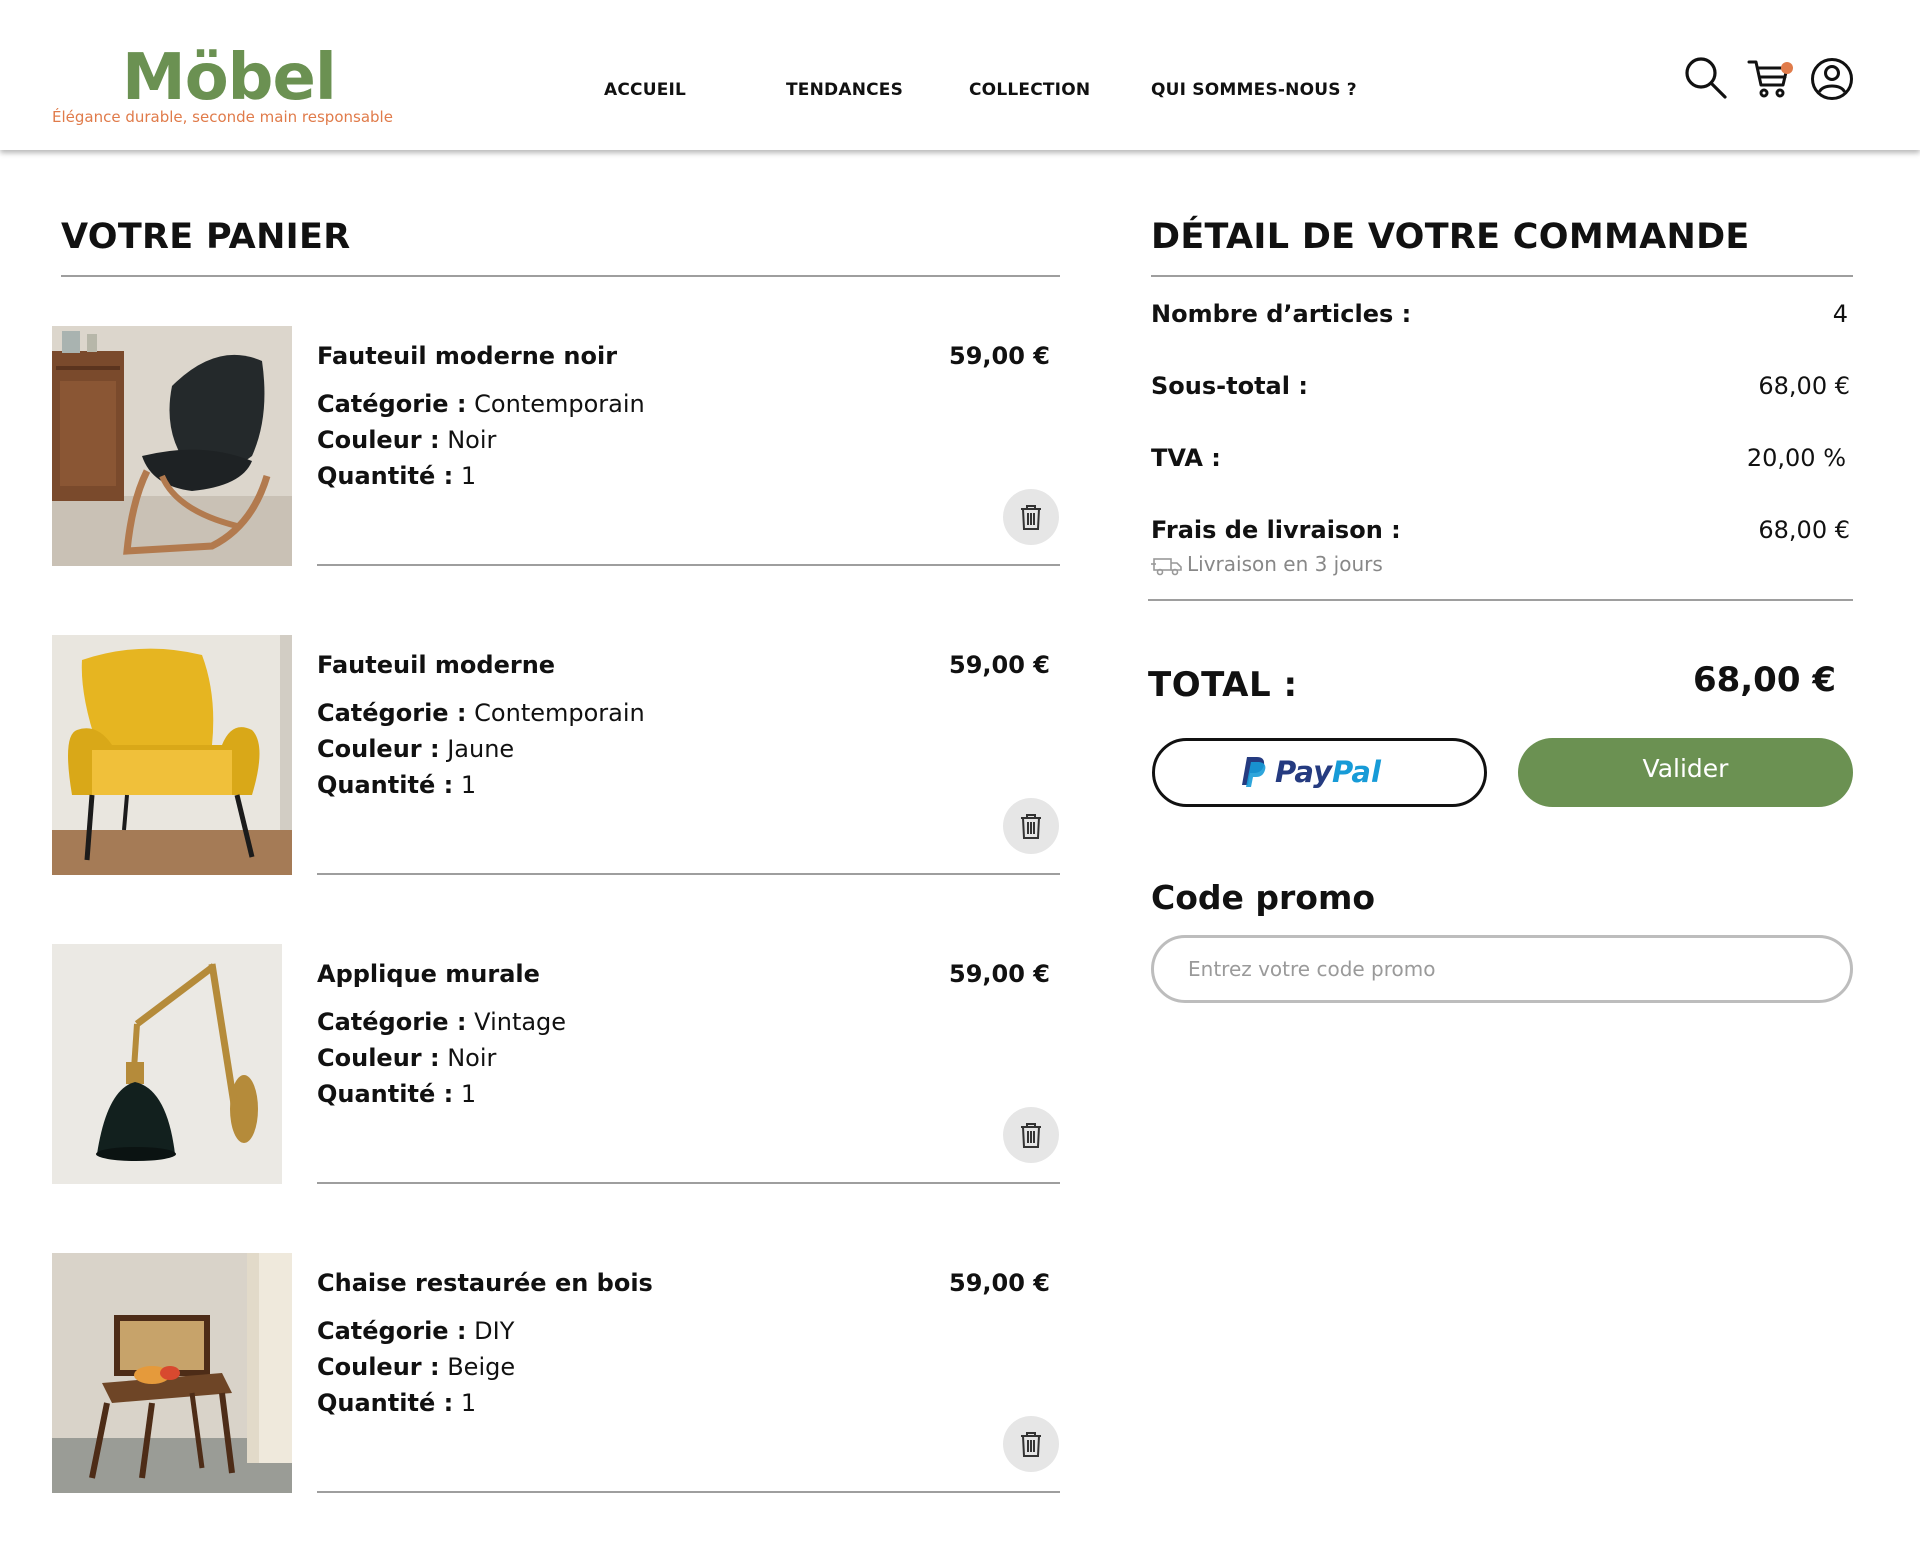  Describe the element at coordinates (1223, 685) in the screenshot. I see `total-label: TOTAL :` at that location.